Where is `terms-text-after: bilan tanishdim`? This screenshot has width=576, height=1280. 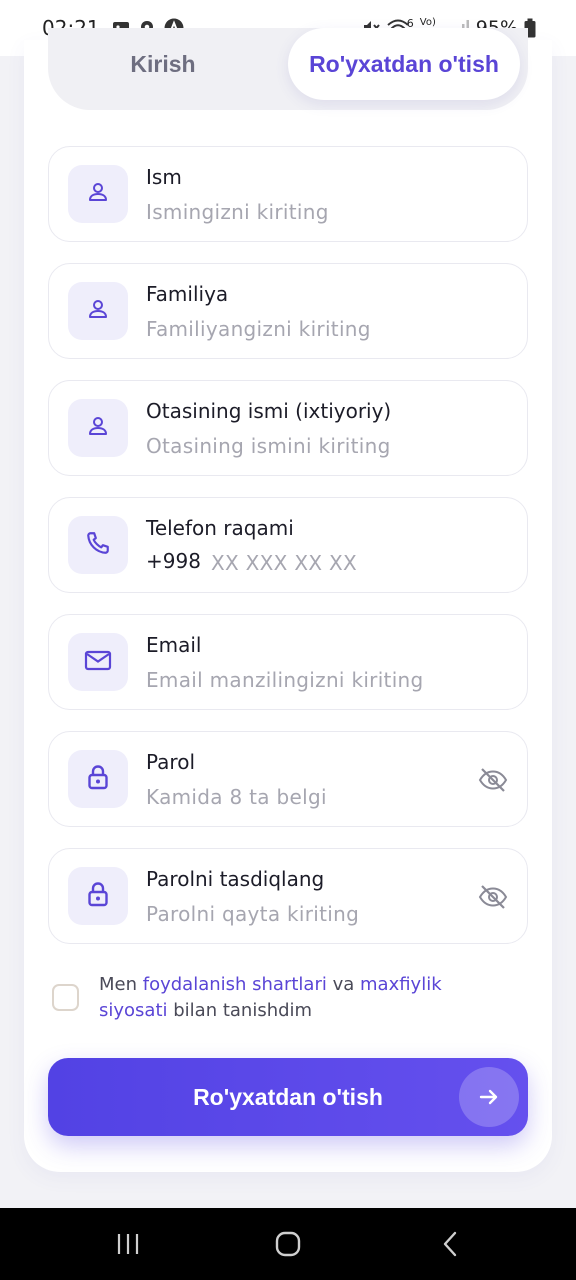 terms-text-after: bilan tanishdim is located at coordinates (240, 1010).